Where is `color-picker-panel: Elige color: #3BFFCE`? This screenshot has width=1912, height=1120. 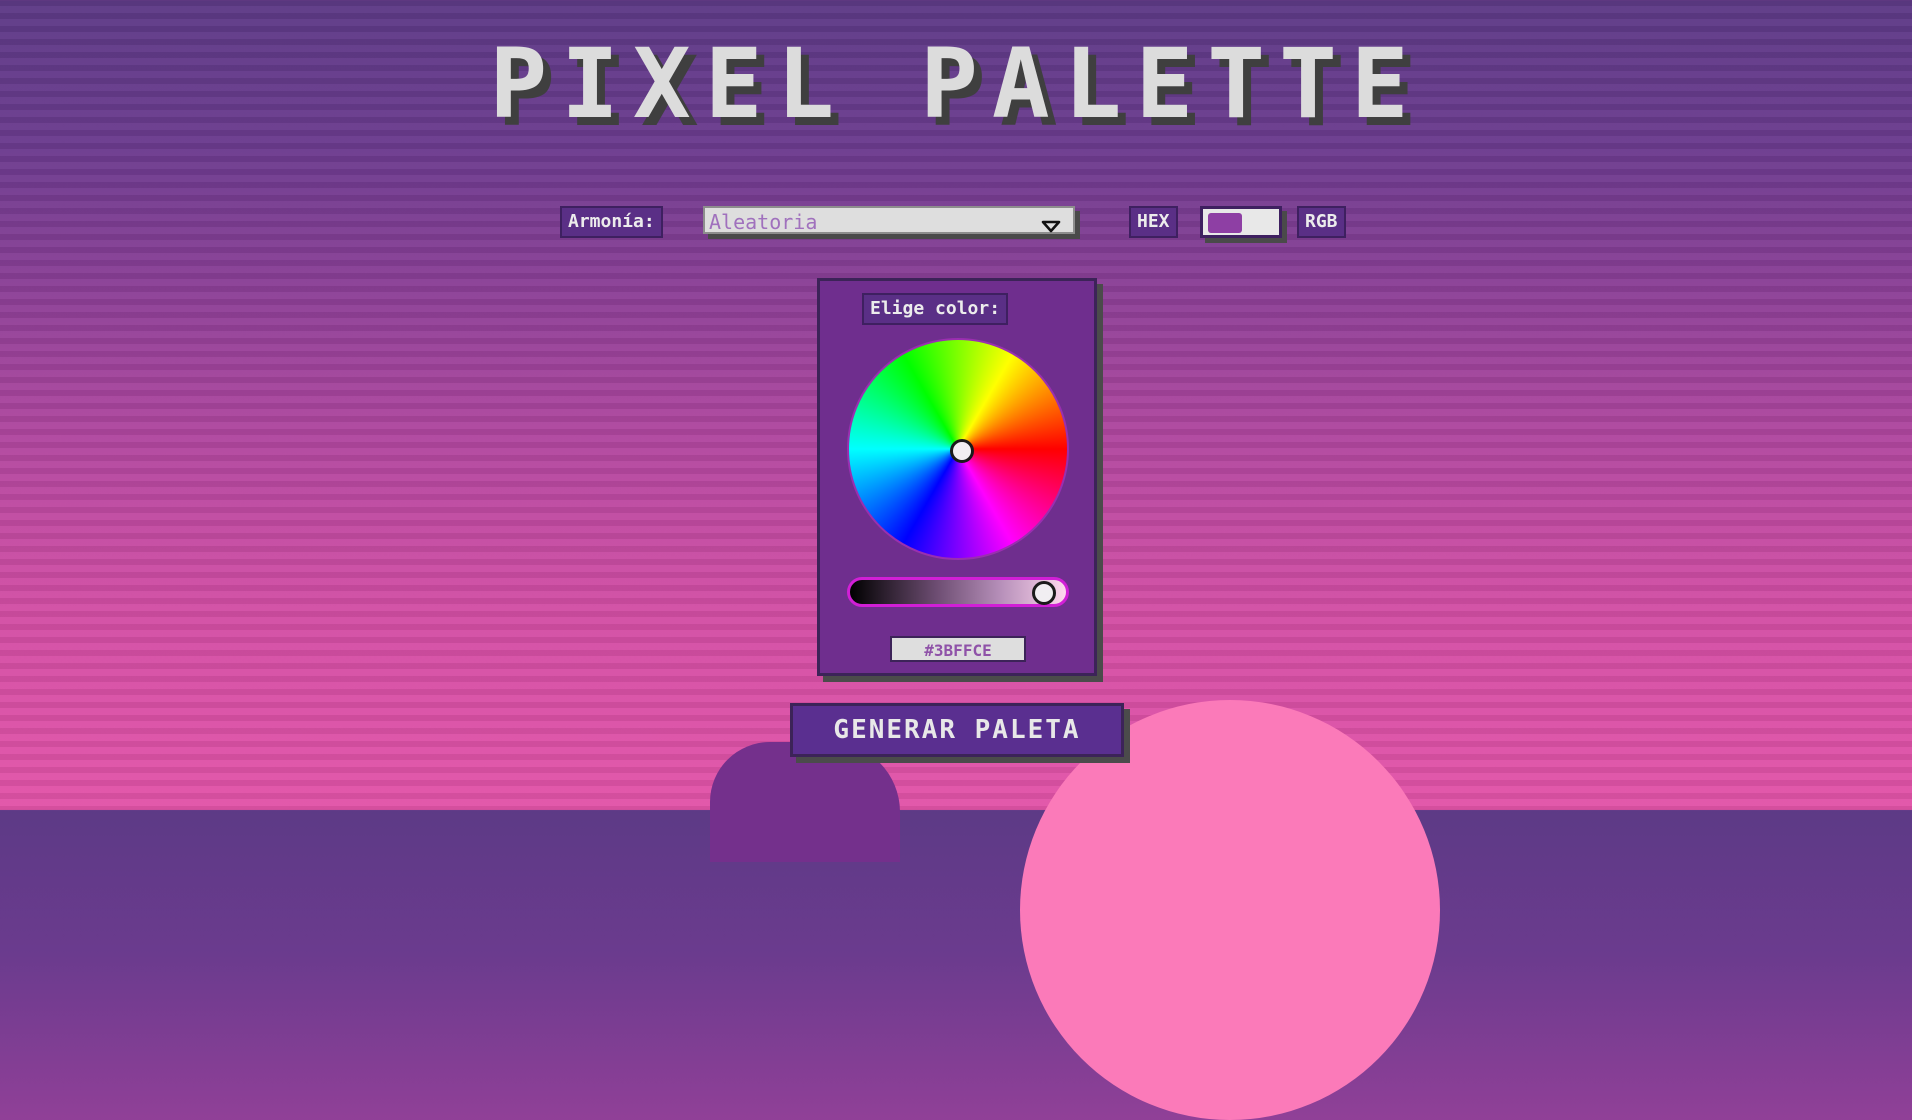 color-picker-panel: Elige color: #3BFFCE is located at coordinates (957, 477).